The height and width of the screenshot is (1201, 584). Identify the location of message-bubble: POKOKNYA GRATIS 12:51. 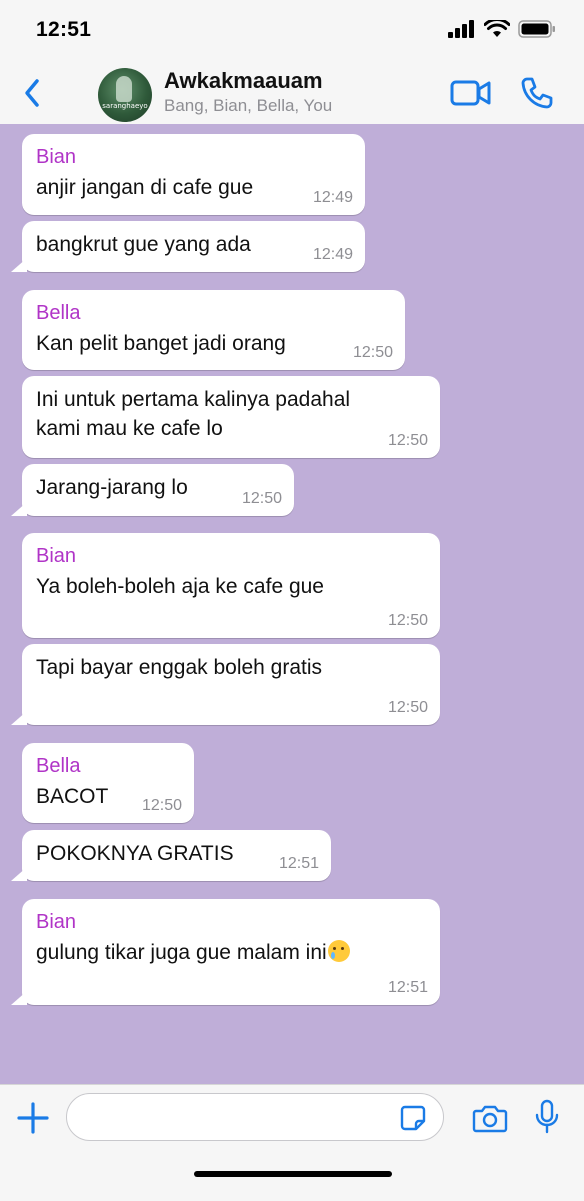
(171, 855).